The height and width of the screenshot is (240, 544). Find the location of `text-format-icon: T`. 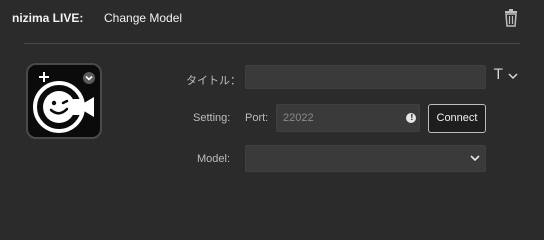

text-format-icon: T is located at coordinates (498, 75).